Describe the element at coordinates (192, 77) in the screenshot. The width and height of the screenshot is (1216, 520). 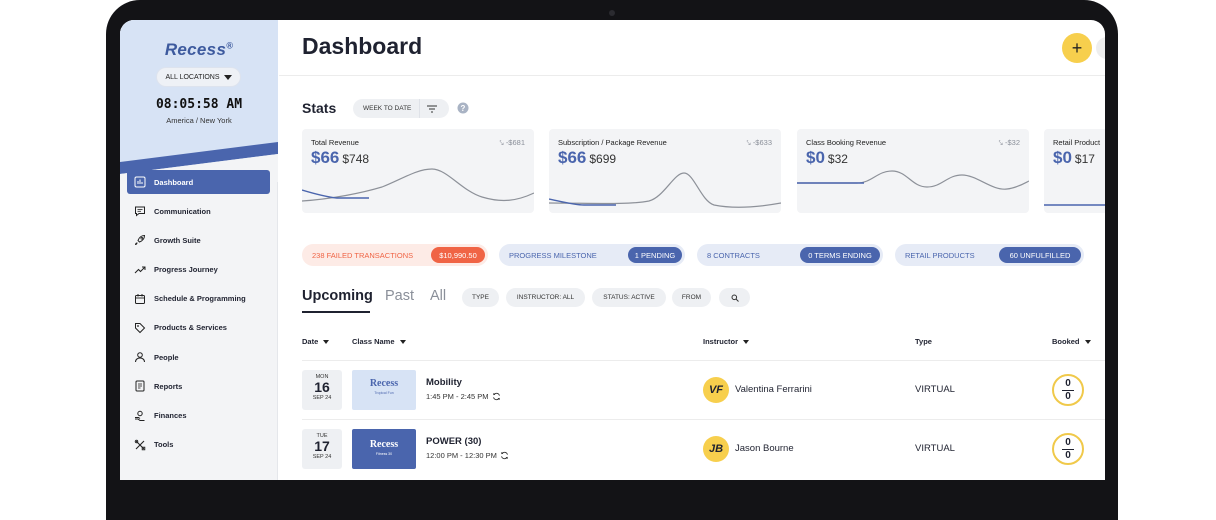
I see `location-label: ALL LOCATIONS` at that location.